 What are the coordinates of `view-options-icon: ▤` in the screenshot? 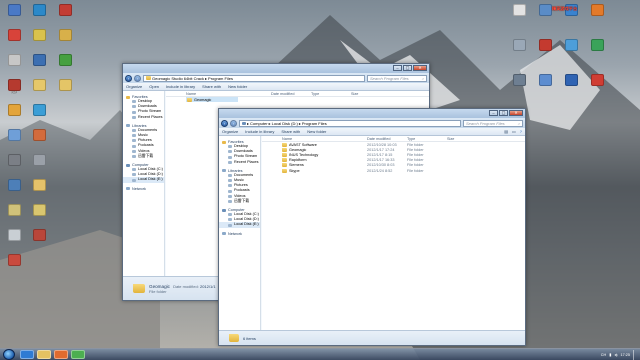 It's located at (506, 131).